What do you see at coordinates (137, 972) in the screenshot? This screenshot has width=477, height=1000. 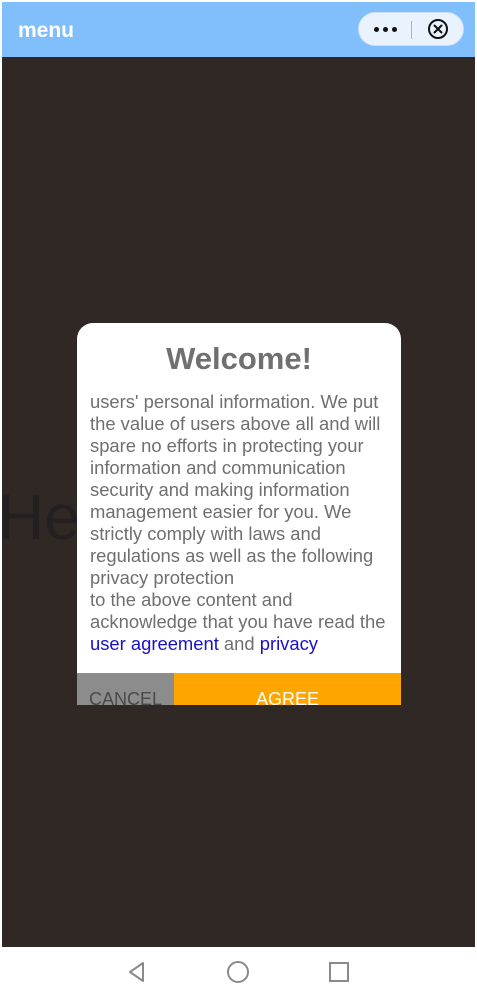 I see `back-triangle-icon` at bounding box center [137, 972].